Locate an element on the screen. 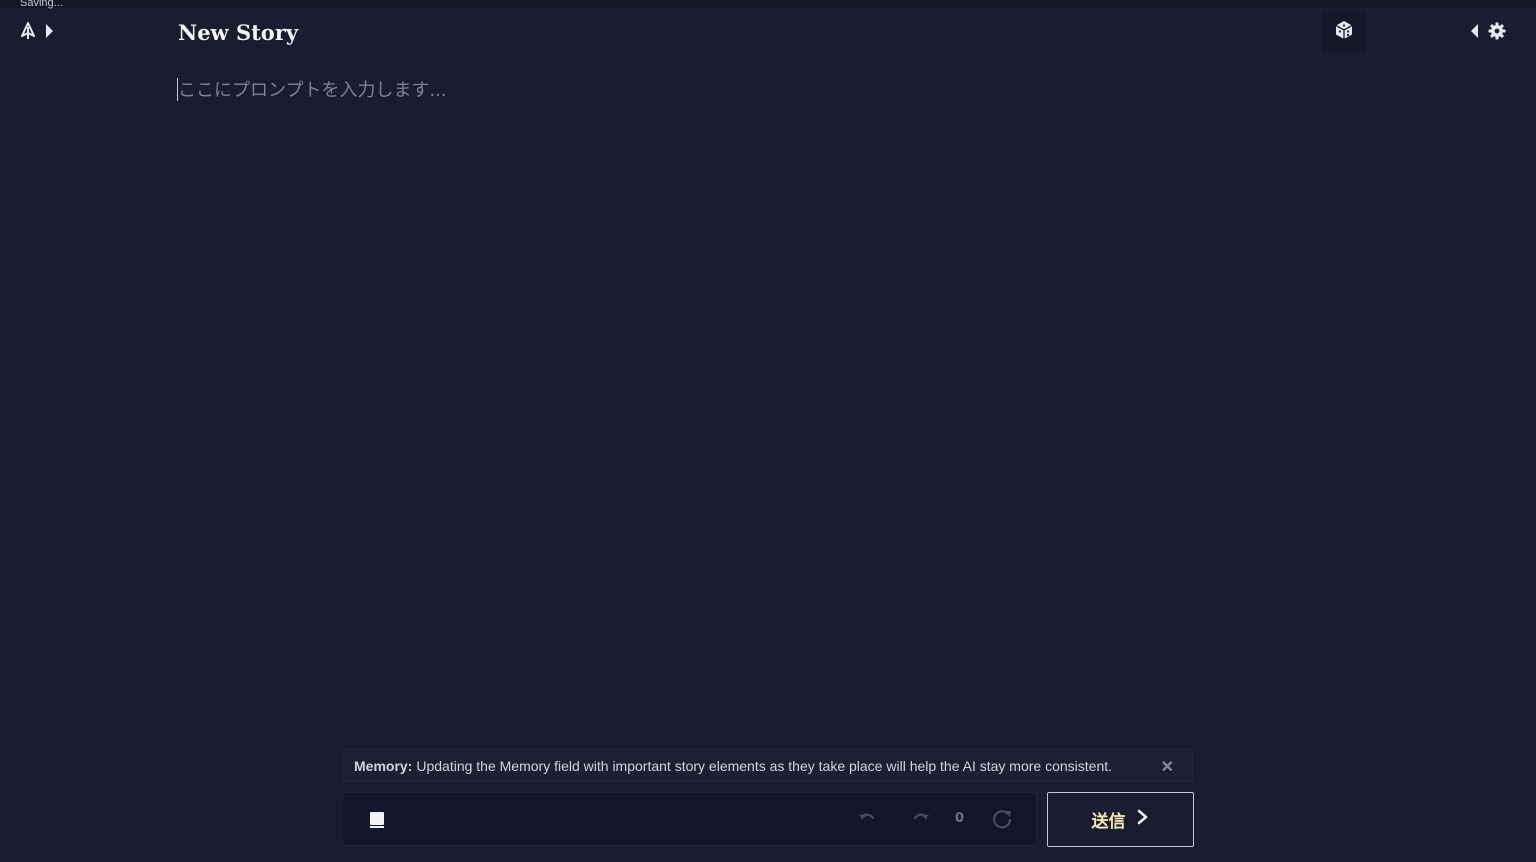  close-icon: ✕ is located at coordinates (1167, 767).